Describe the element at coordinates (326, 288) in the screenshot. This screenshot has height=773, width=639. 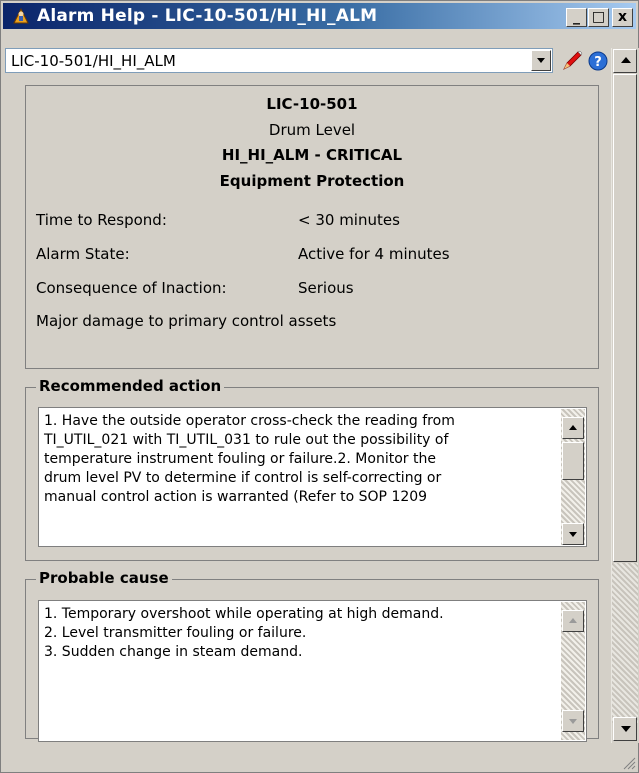
I see `consequence-value: Serious` at that location.